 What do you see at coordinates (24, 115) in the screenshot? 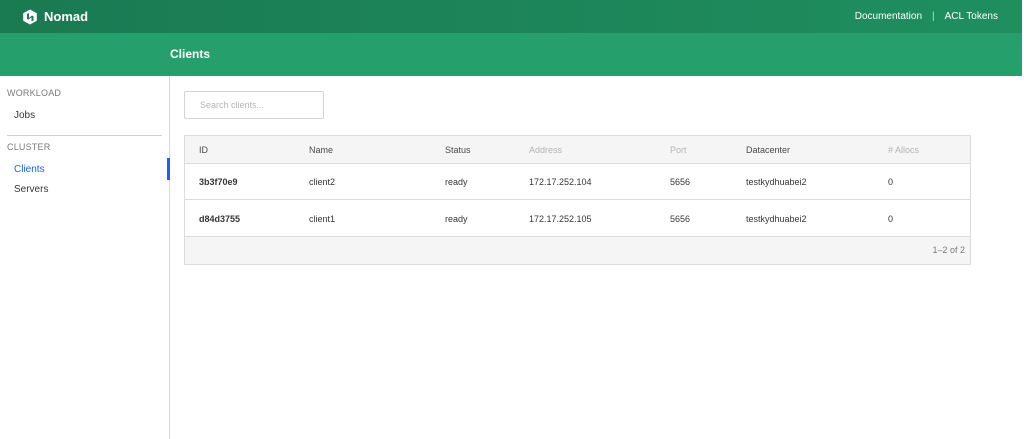
I see `sidebar-item-jobs: Jobs` at bounding box center [24, 115].